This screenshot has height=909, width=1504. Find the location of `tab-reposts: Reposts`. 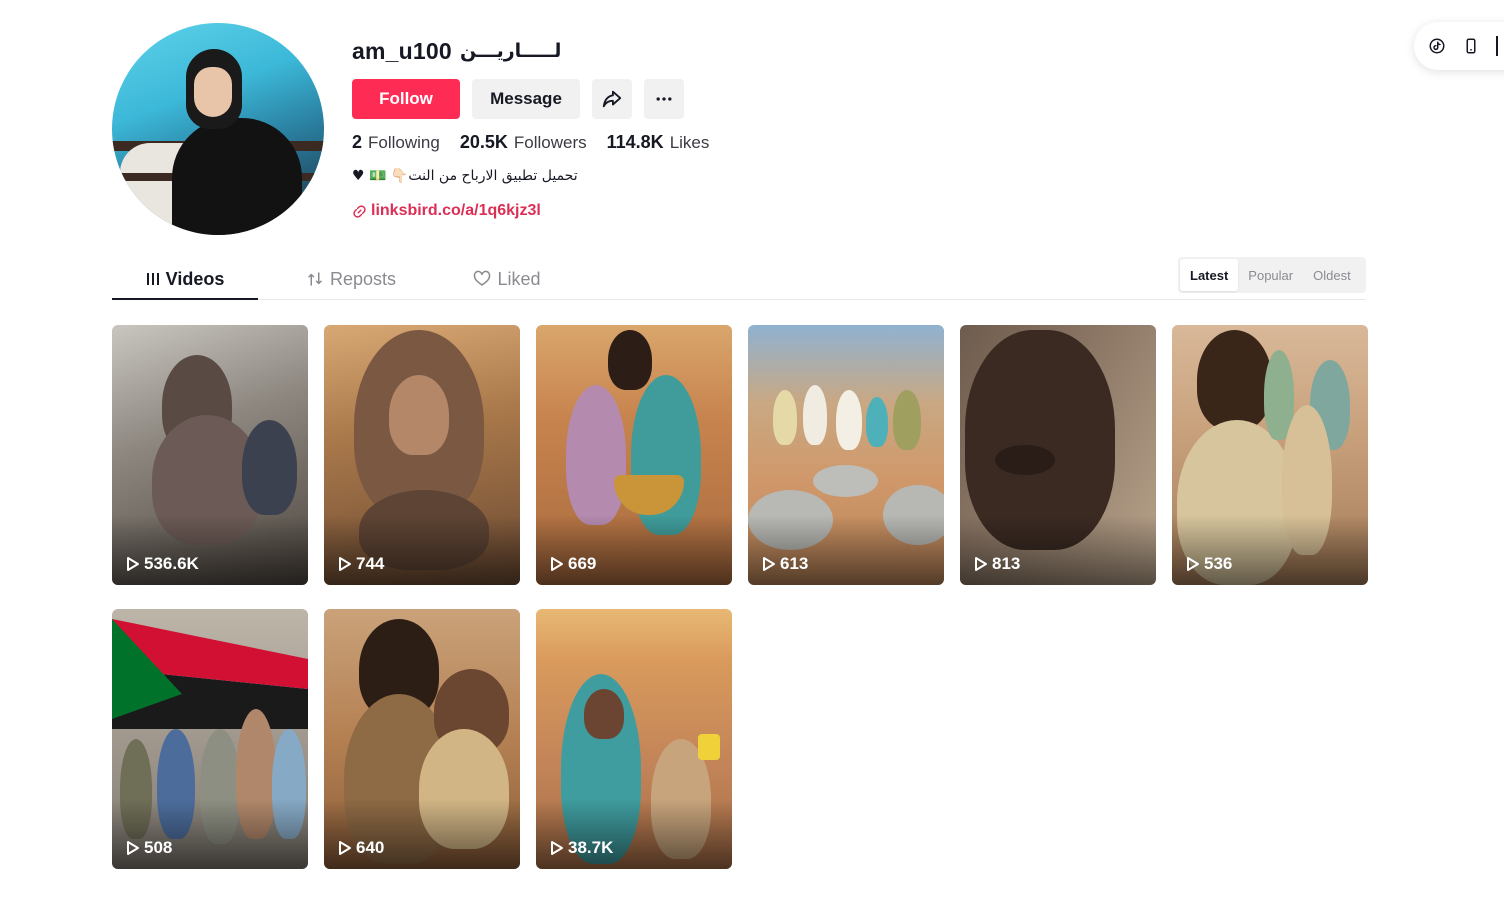

tab-reposts: Reposts is located at coordinates (351, 279).